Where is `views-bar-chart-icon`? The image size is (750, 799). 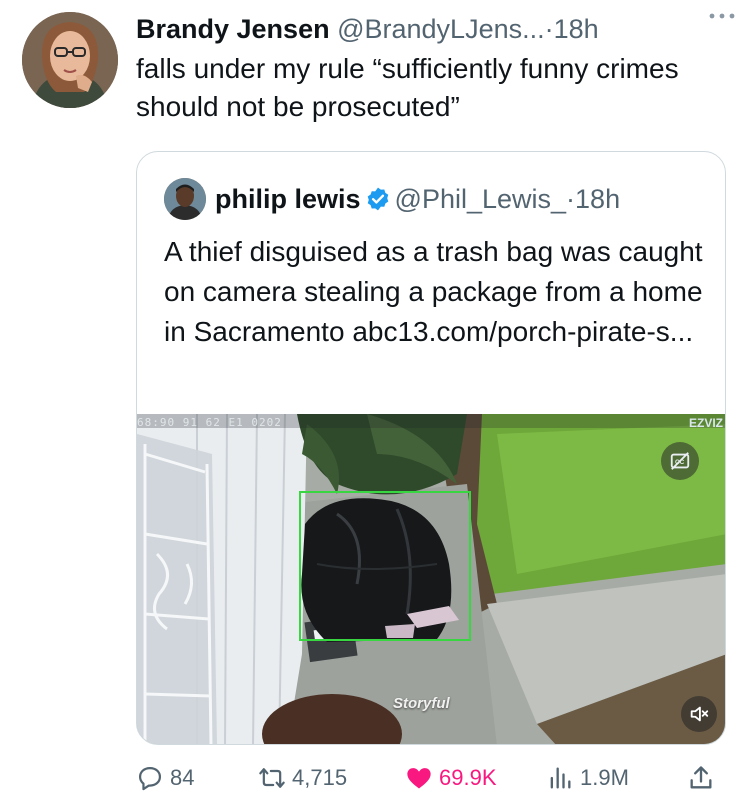
views-bar-chart-icon is located at coordinates (560, 778).